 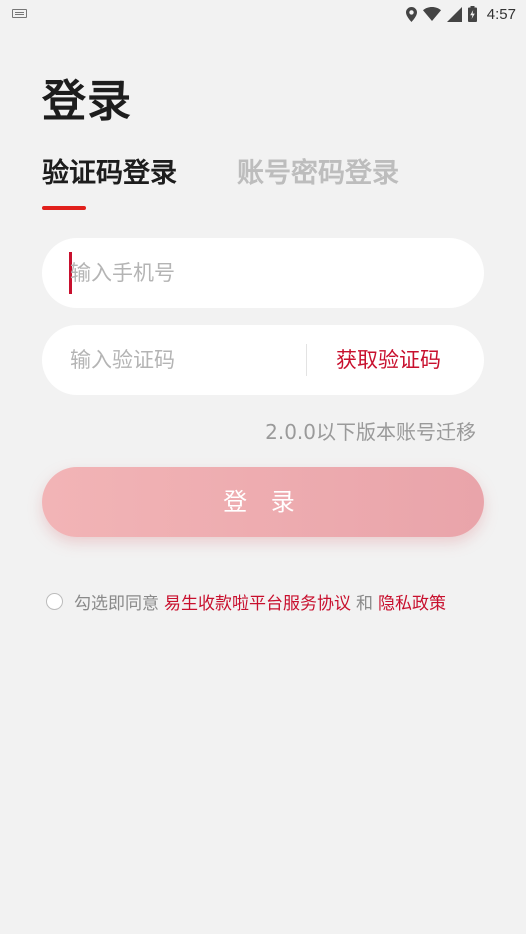 I want to click on verification-code-input, so click(x=185, y=360).